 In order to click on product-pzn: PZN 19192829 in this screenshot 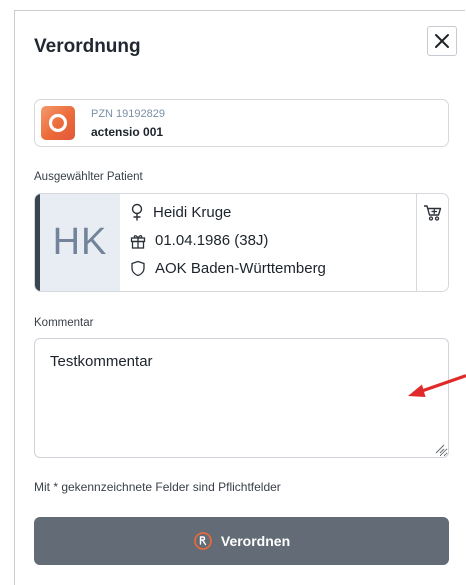, I will do `click(128, 114)`.